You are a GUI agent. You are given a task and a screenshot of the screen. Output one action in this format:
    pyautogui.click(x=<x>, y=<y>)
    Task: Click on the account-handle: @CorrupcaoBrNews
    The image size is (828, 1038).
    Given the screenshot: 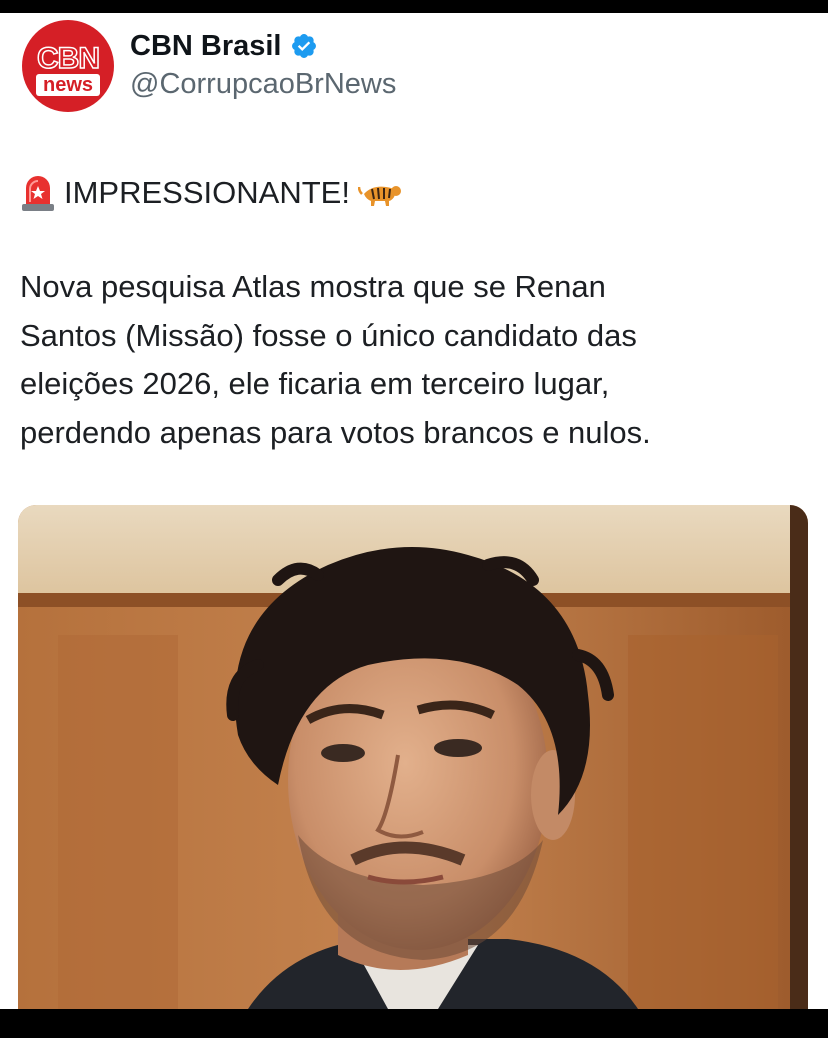 What is the action you would take?
    pyautogui.click(x=263, y=84)
    